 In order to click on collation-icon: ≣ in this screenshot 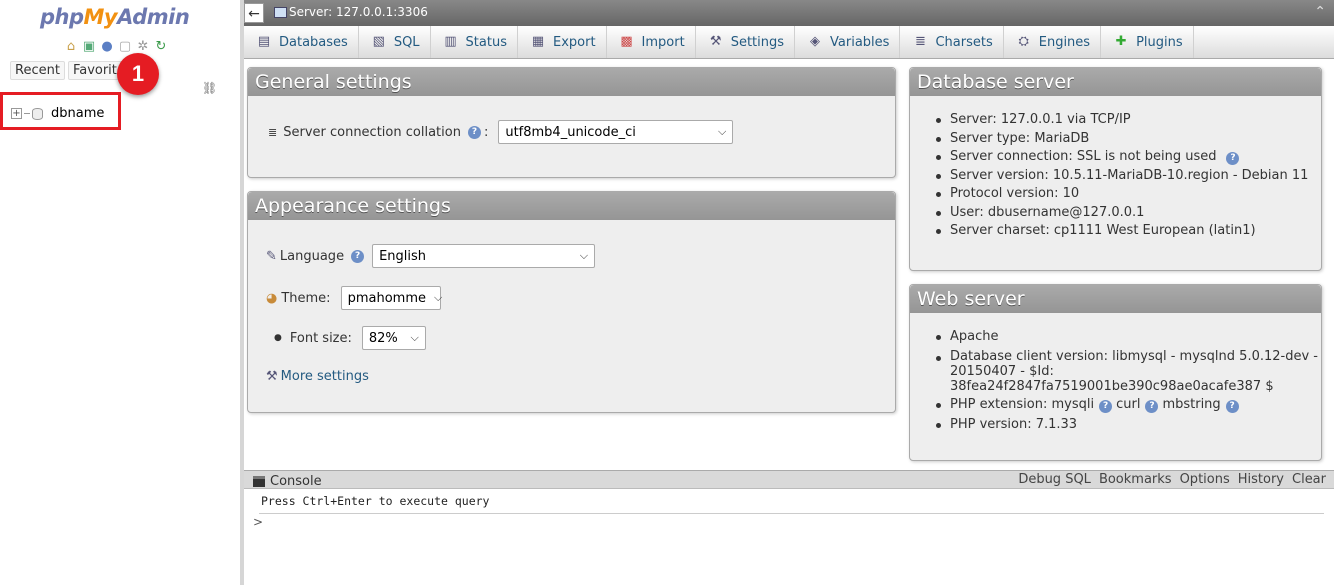, I will do `click(273, 132)`.